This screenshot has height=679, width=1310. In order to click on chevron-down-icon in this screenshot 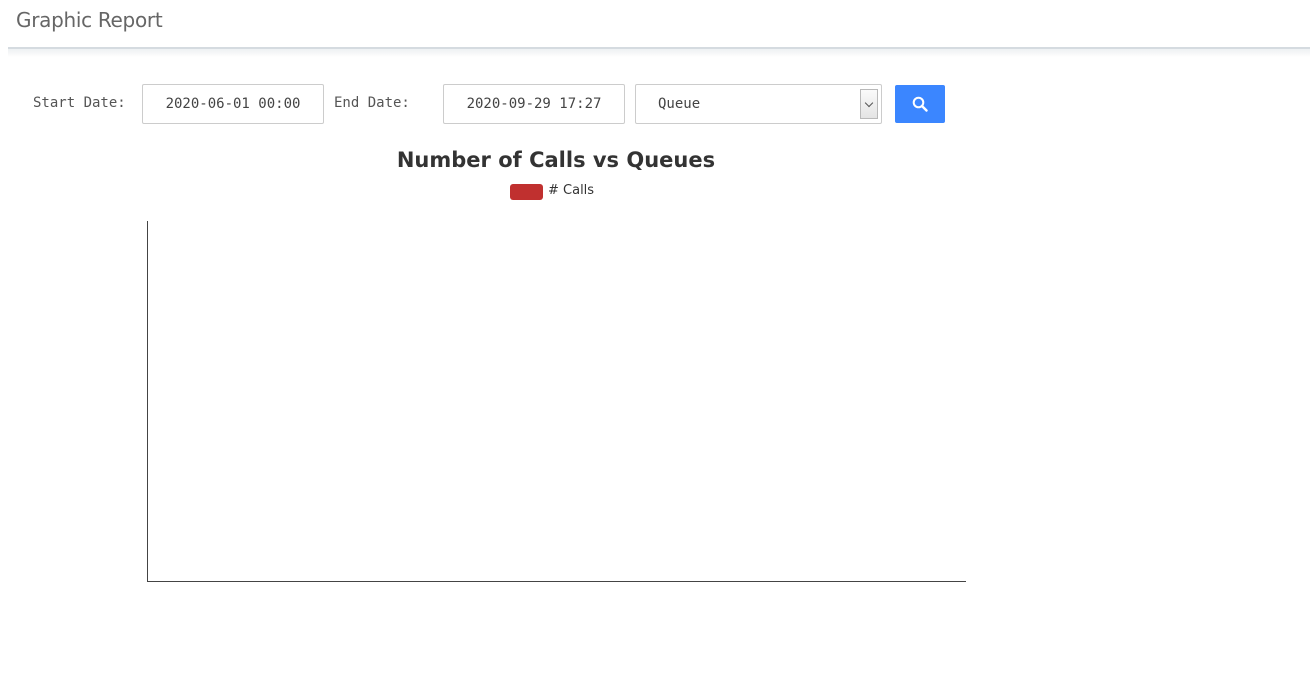, I will do `click(869, 104)`.